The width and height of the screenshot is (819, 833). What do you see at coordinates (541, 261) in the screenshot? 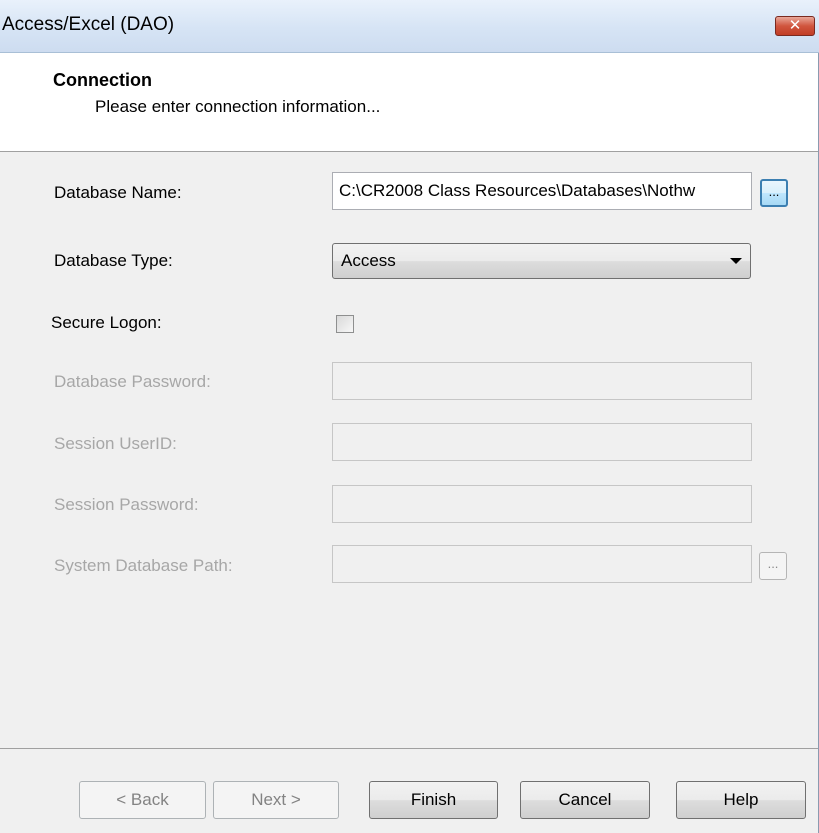
I see `database-type-select: Access` at bounding box center [541, 261].